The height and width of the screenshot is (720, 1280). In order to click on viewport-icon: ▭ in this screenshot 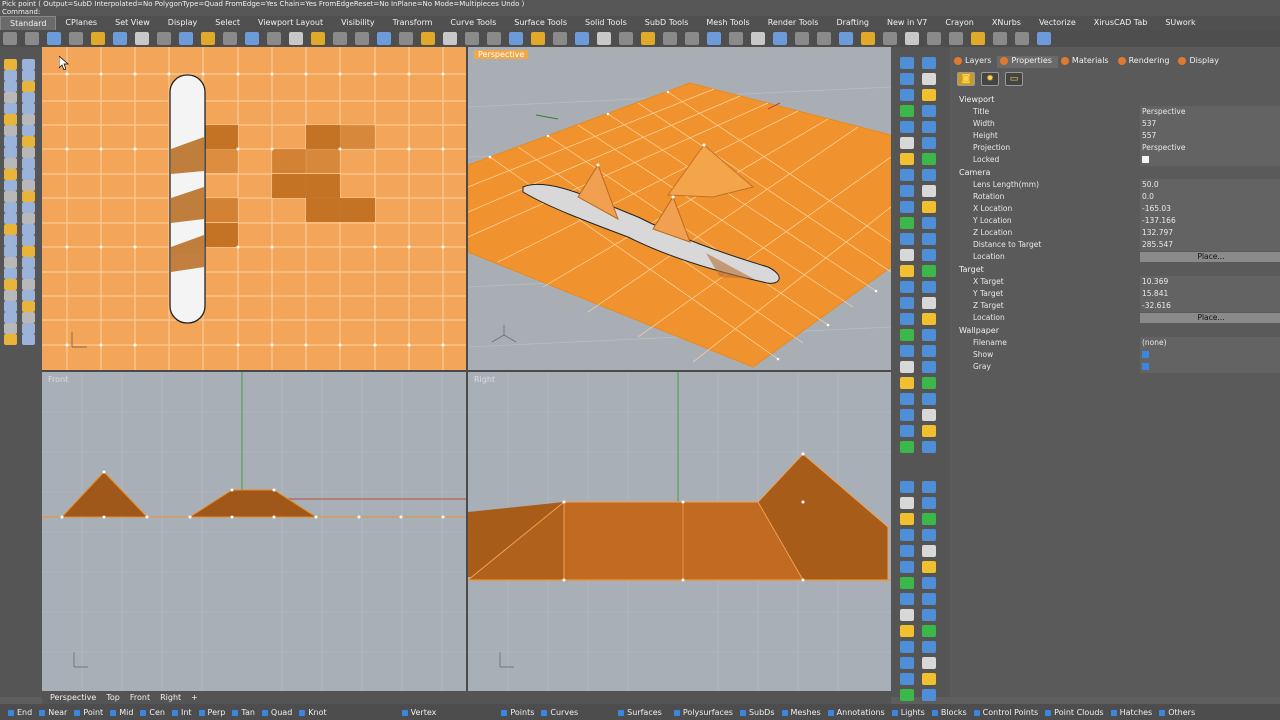, I will do `click(1014, 79)`.